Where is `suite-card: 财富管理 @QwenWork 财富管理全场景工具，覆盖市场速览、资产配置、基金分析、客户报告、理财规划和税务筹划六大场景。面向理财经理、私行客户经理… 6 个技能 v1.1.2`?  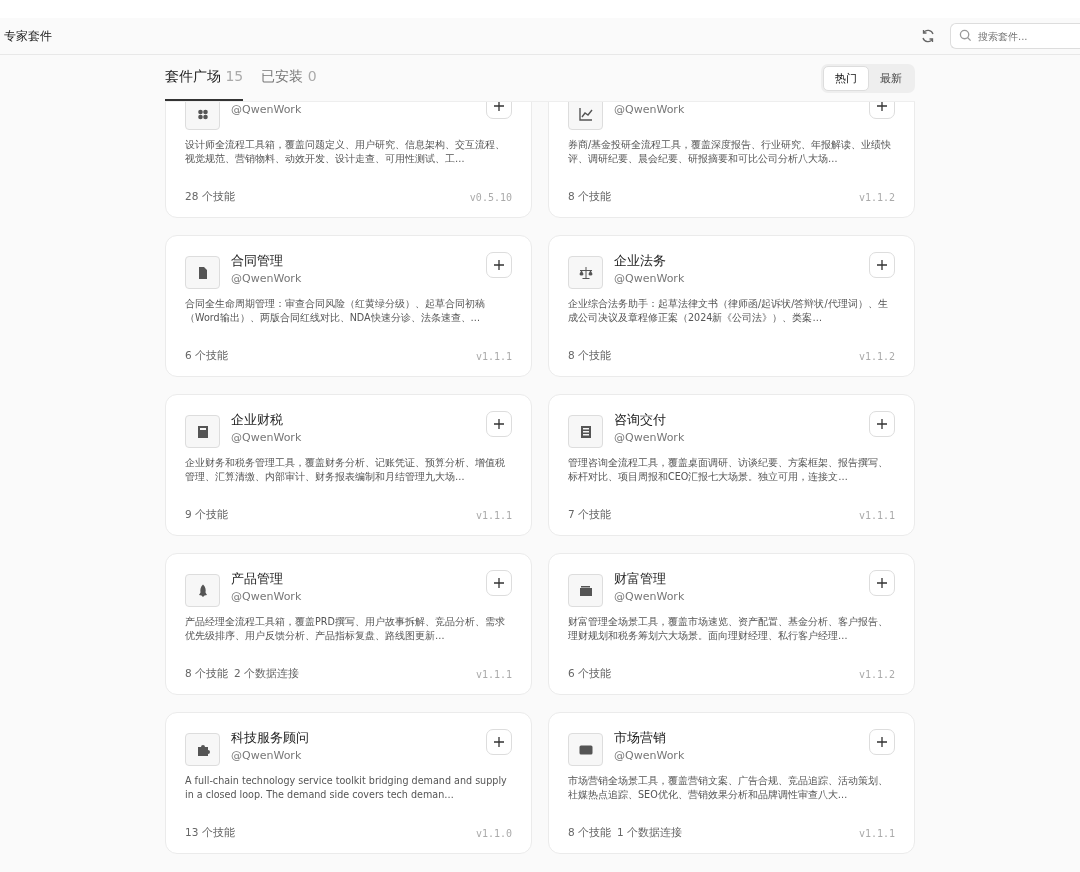 suite-card: 财富管理 @QwenWork 财富管理全场景工具，覆盖市场速览、资产配置、基金分析、客户报告、理财规划和税务筹划六大场景。面向理财经理、私行客户经理… 6 个技能 v1.1.2 is located at coordinates (731, 624).